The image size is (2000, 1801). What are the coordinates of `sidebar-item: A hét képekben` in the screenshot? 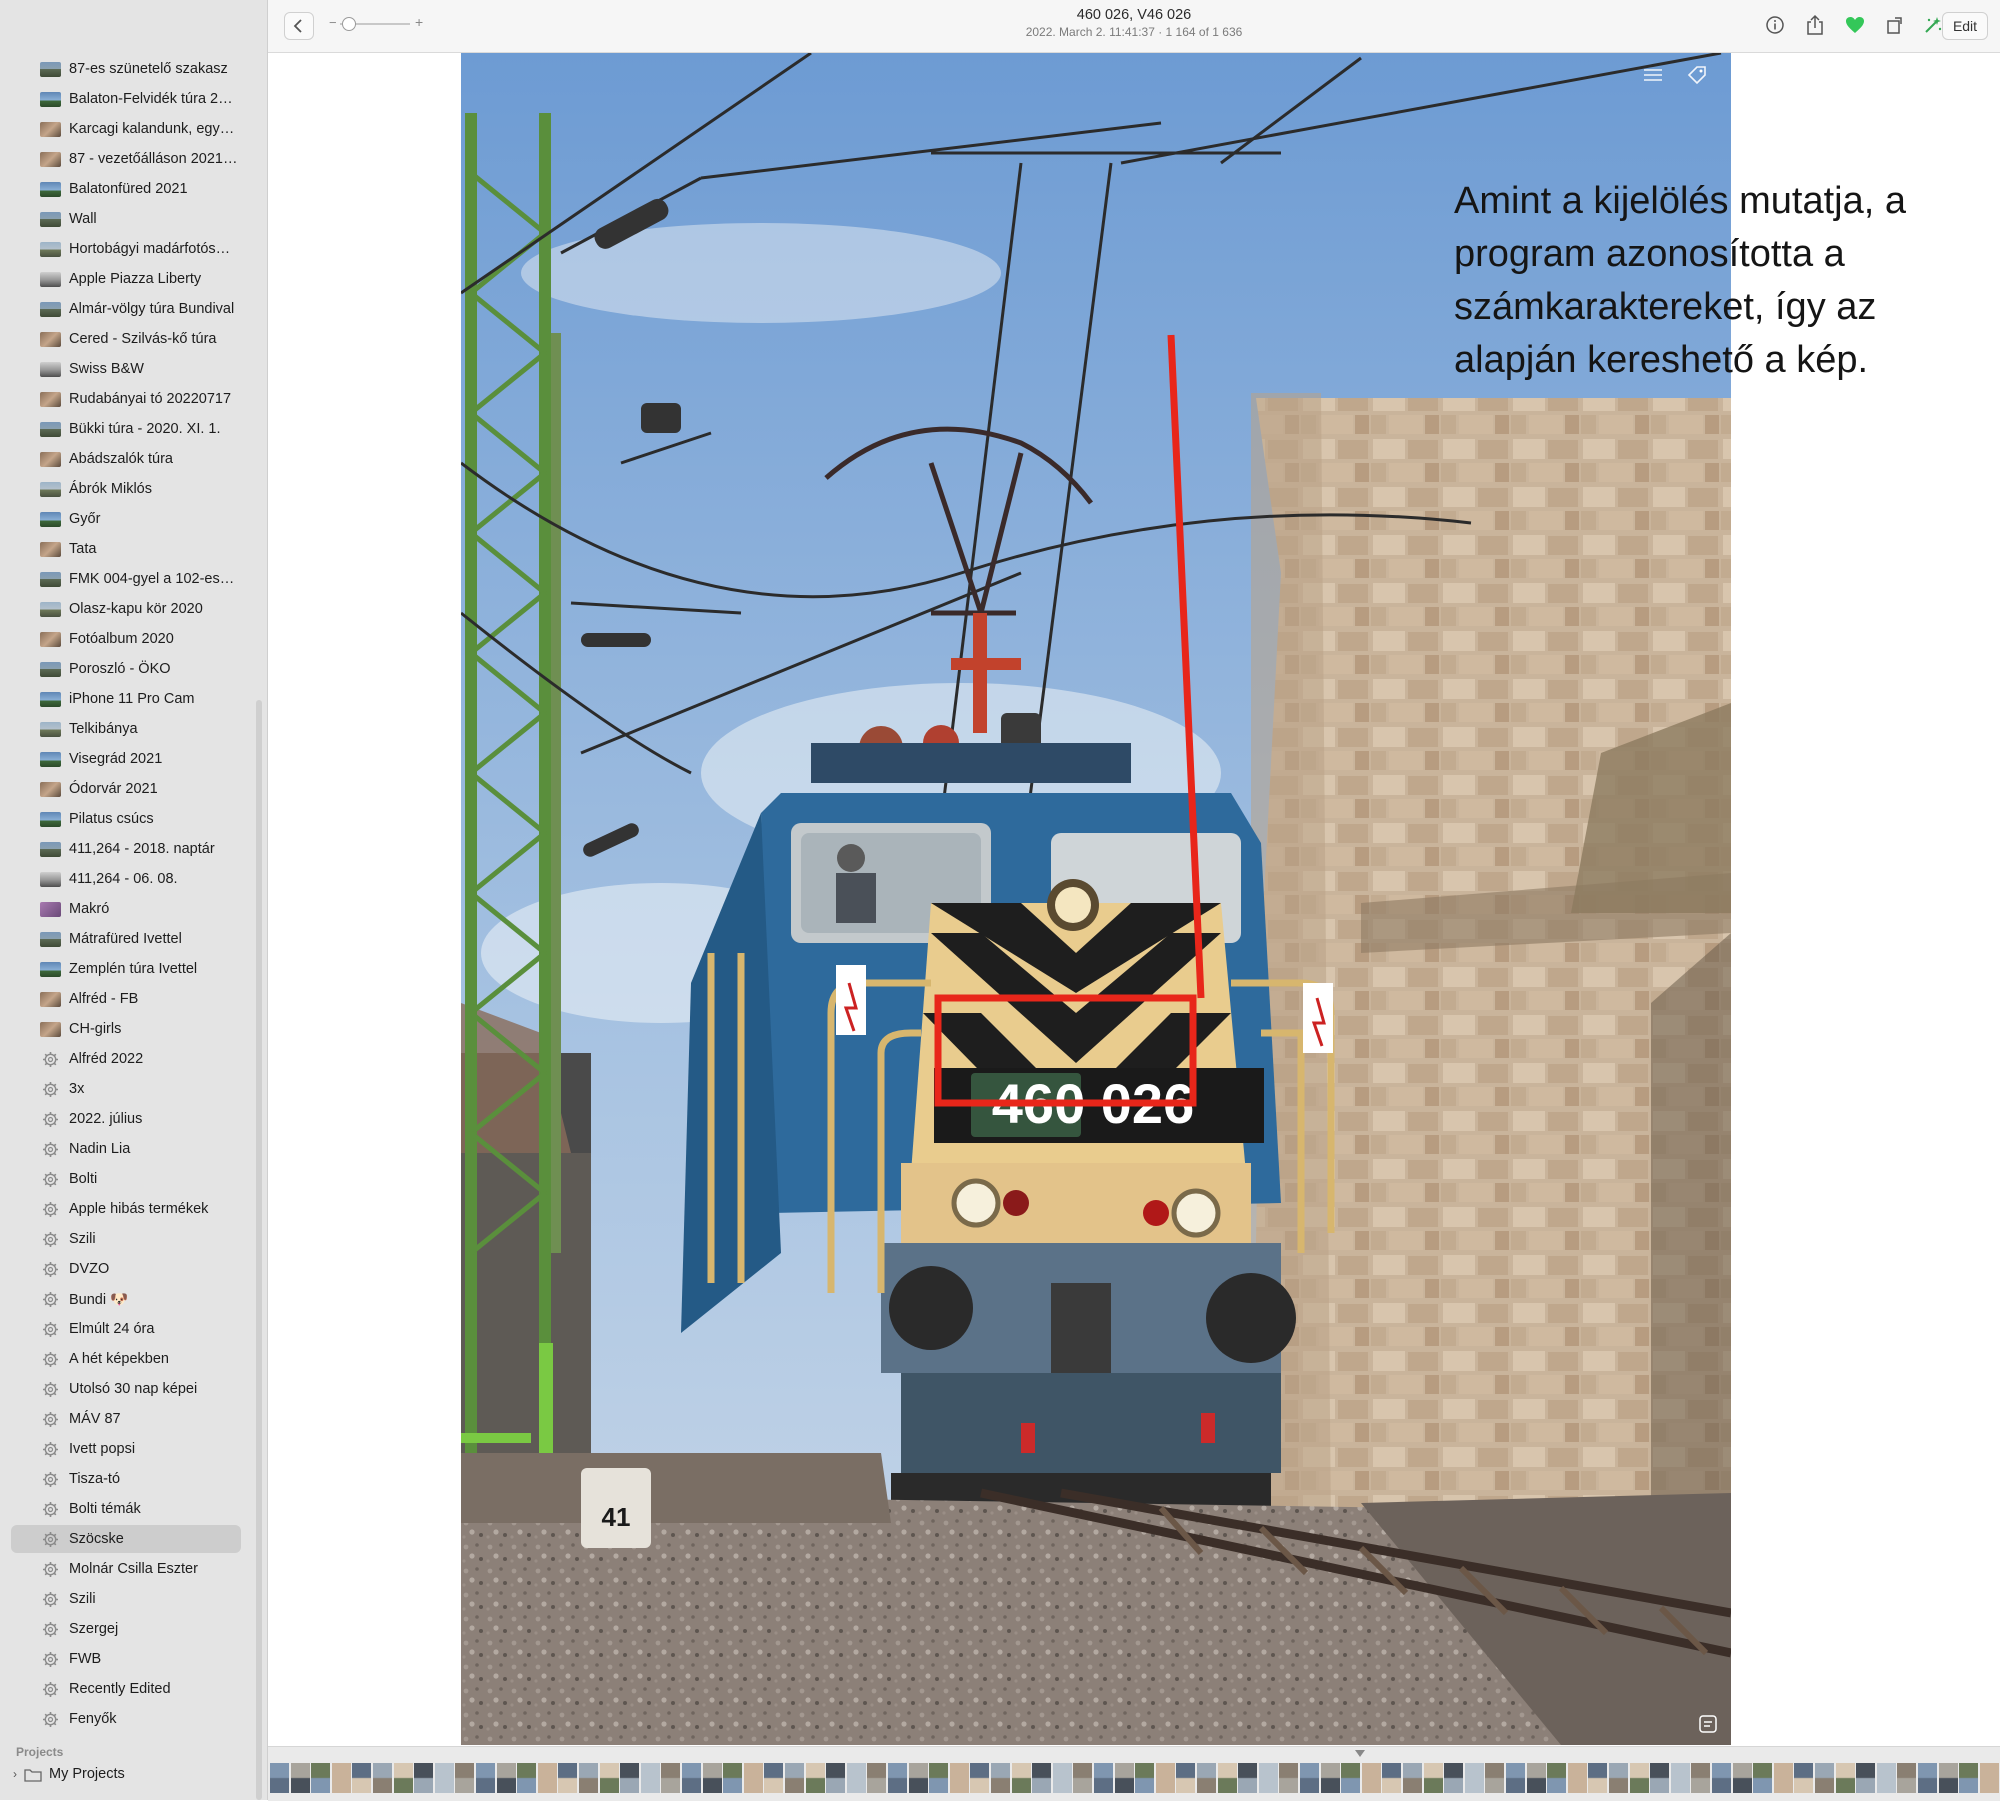 It's located at (126, 1359).